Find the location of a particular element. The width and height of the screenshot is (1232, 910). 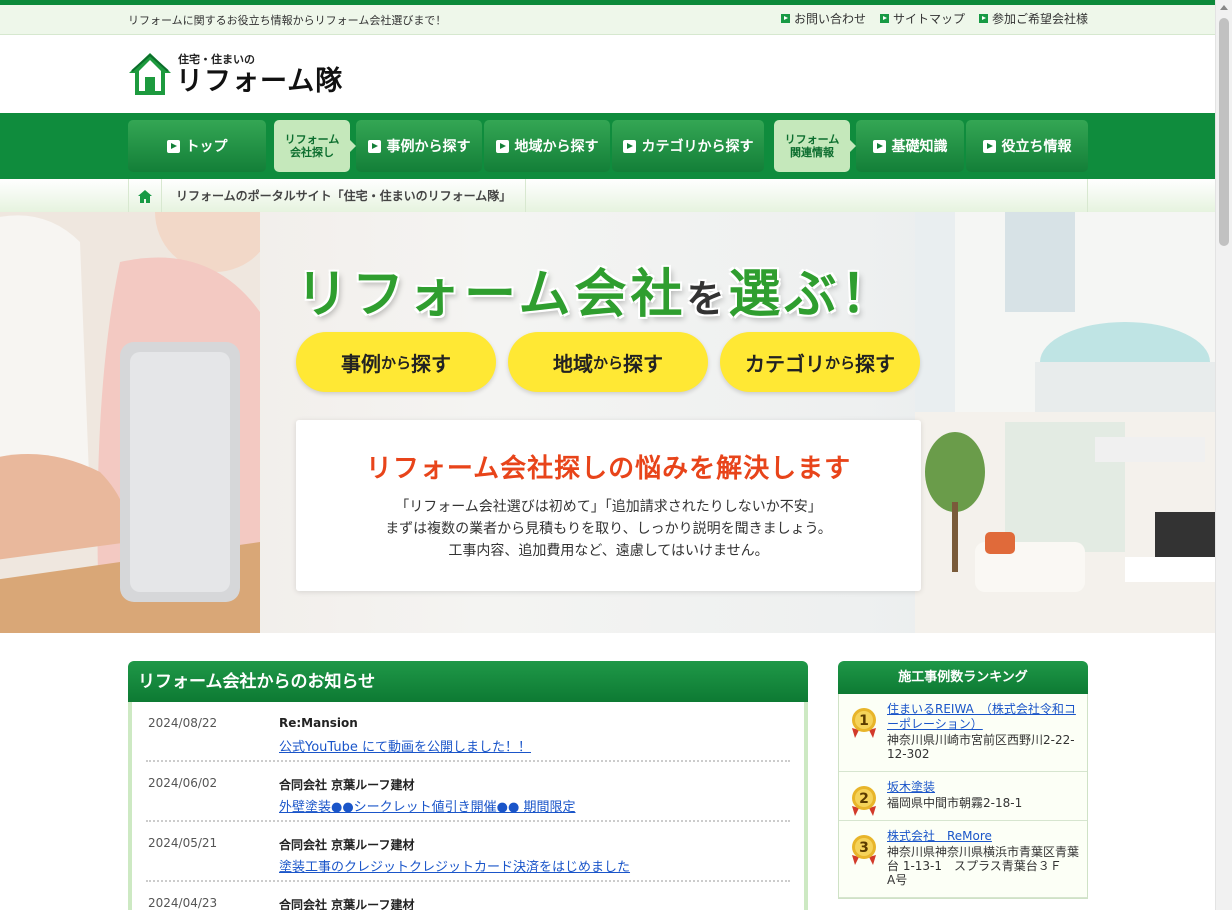

join-link: 参加ご希望会社様 is located at coordinates (1033, 18).